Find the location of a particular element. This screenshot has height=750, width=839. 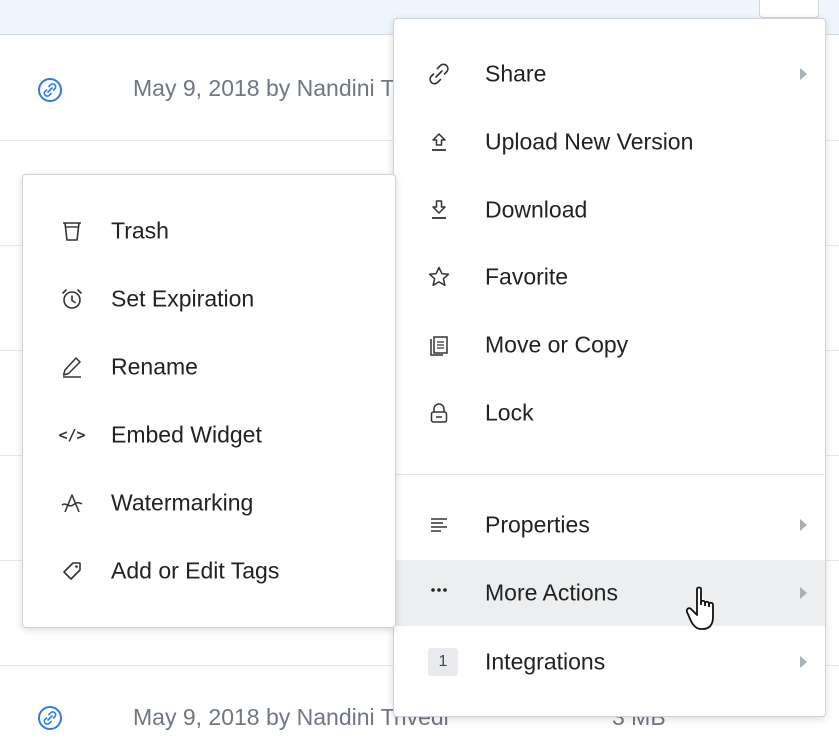

menu-item-label: Favorite is located at coordinates (527, 276).